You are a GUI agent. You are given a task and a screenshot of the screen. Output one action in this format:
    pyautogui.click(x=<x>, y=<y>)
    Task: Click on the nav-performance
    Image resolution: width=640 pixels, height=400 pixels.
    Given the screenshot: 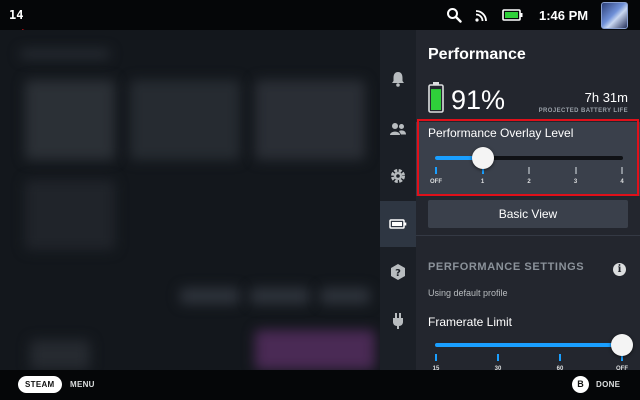 What is the action you would take?
    pyautogui.click(x=398, y=224)
    